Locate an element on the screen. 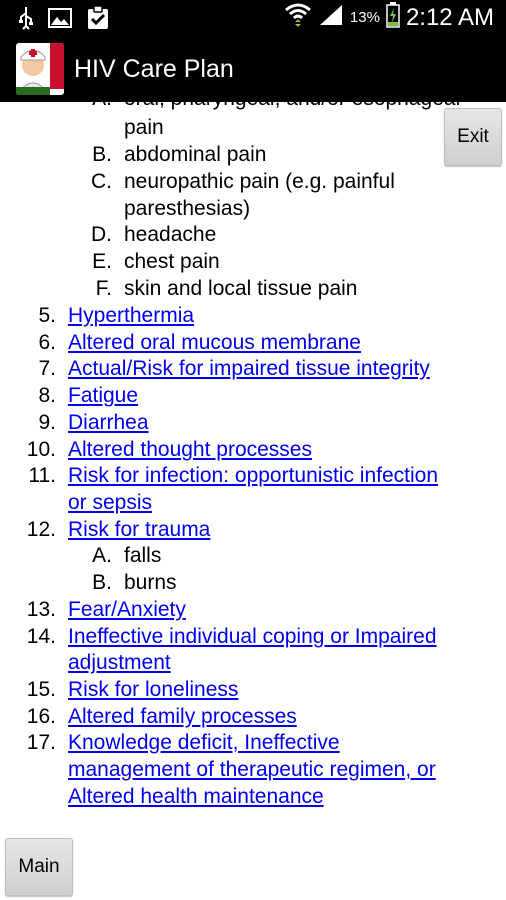 The height and width of the screenshot is (900, 506). link-hyperthermia: Hyperthermia is located at coordinates (131, 316).